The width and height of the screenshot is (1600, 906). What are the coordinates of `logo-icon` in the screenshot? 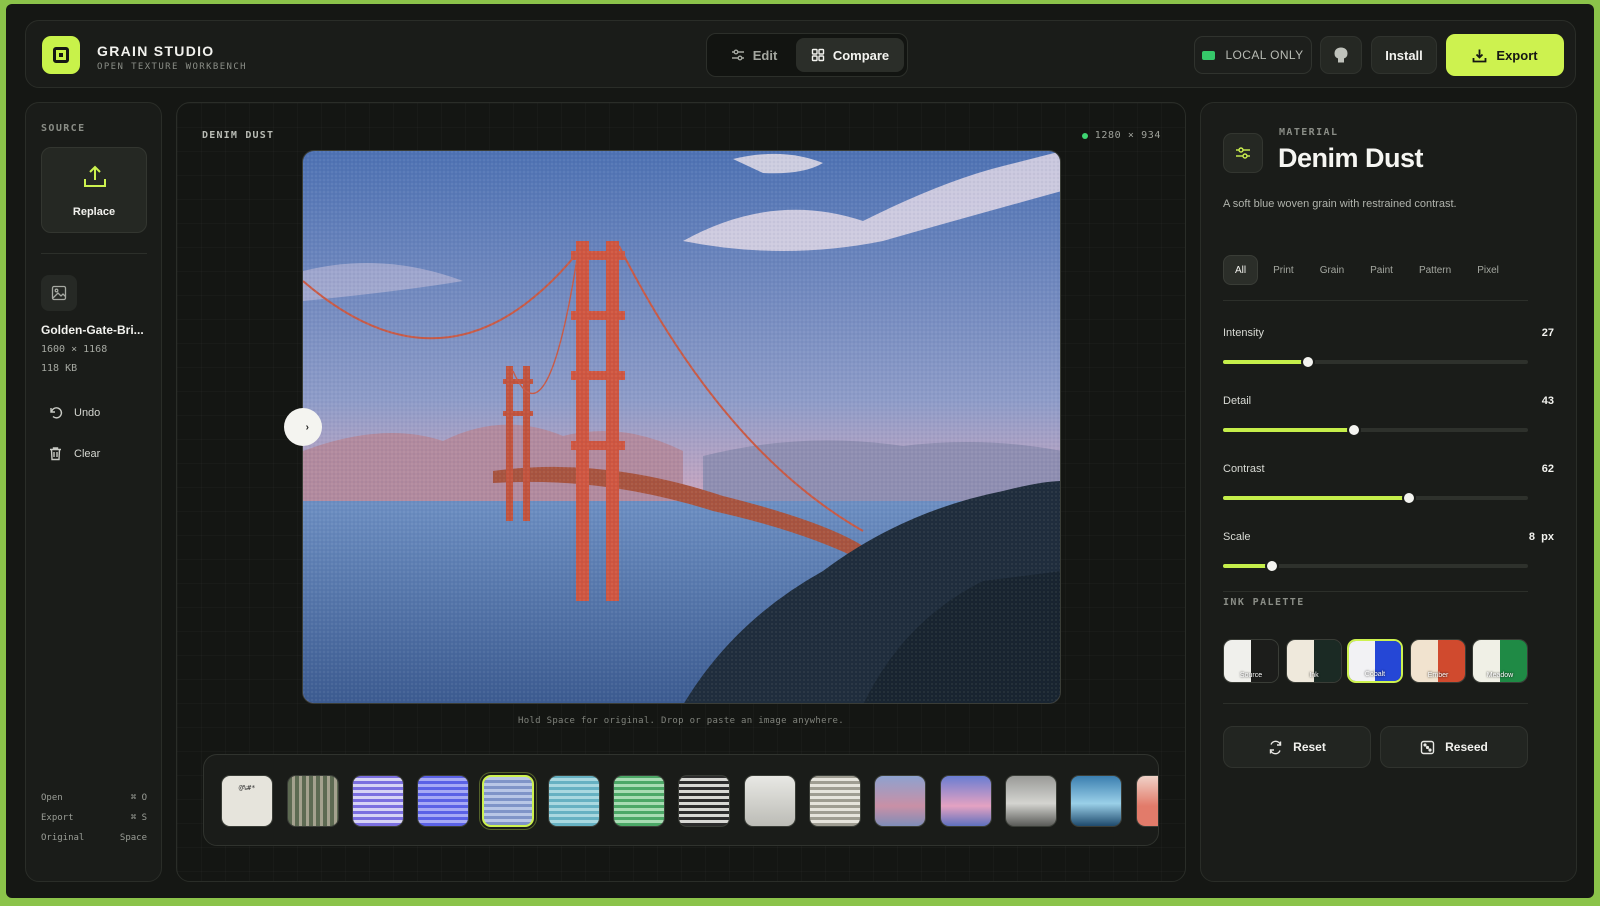 It's located at (61, 55).